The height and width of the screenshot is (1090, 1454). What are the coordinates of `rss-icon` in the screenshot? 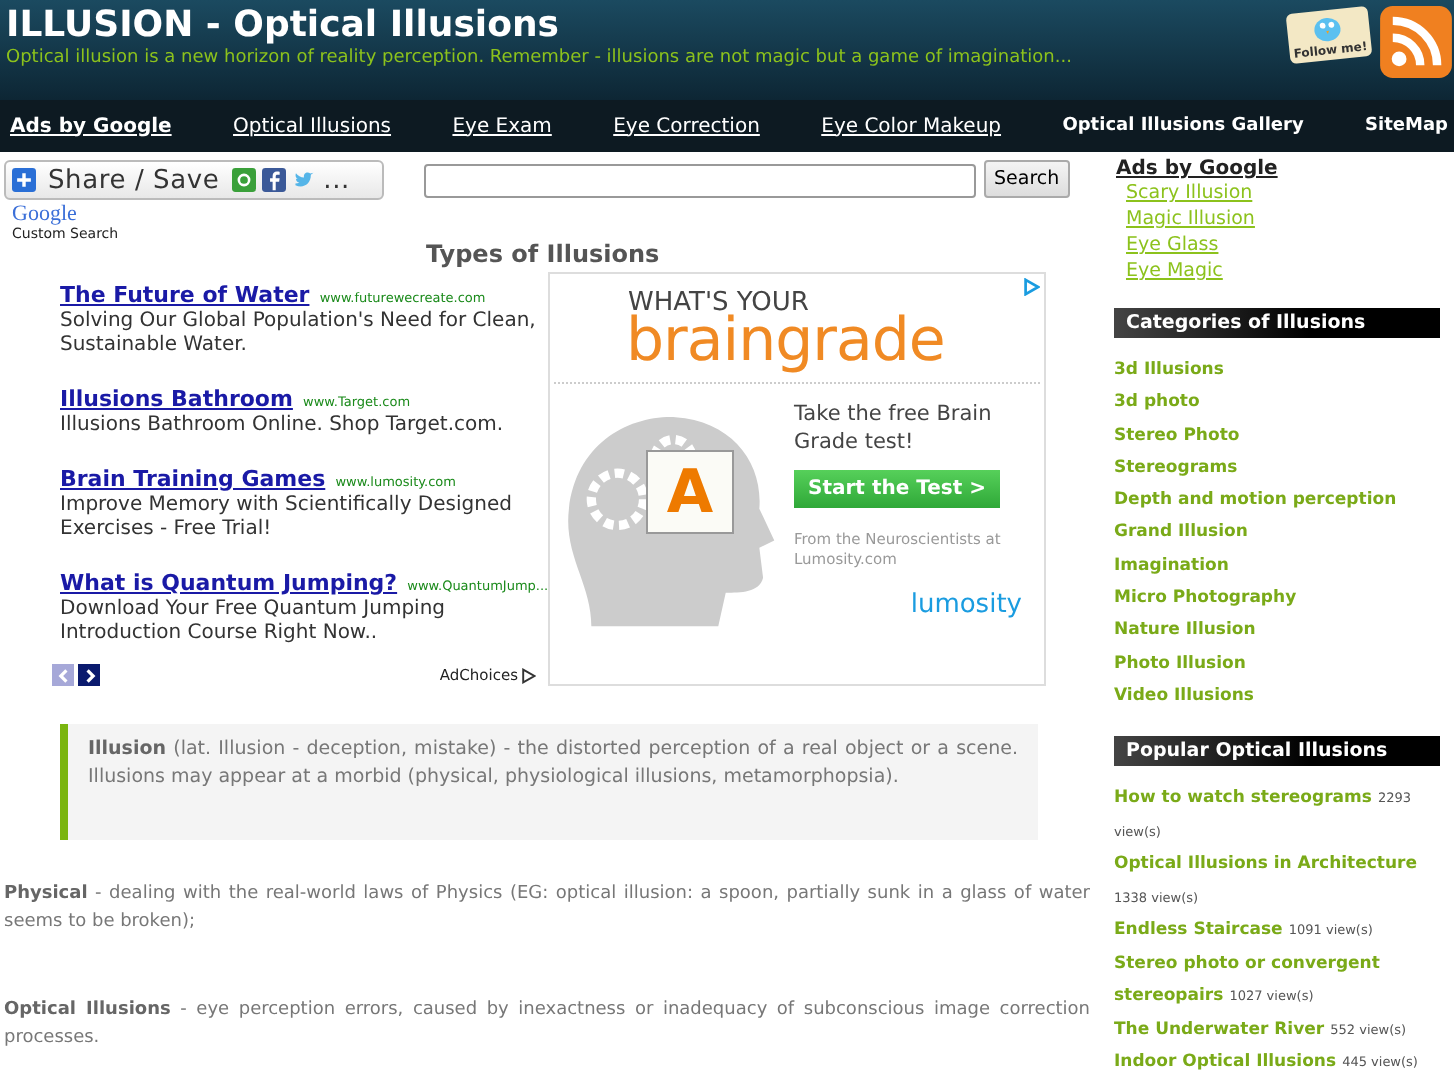 It's located at (1416, 42).